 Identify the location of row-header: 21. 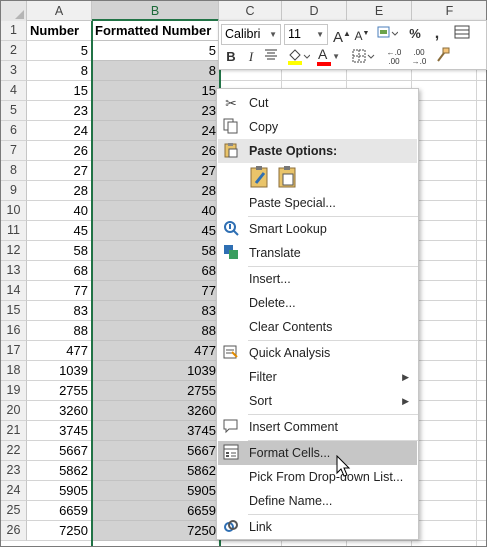
(14, 431).